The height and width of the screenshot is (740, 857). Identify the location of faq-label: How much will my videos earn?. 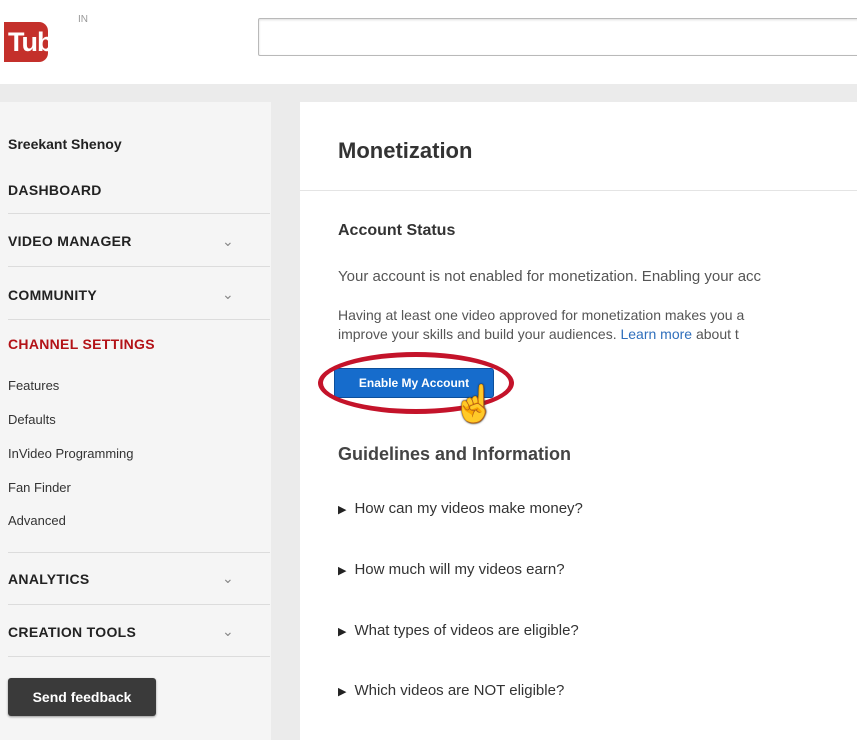
(459, 569).